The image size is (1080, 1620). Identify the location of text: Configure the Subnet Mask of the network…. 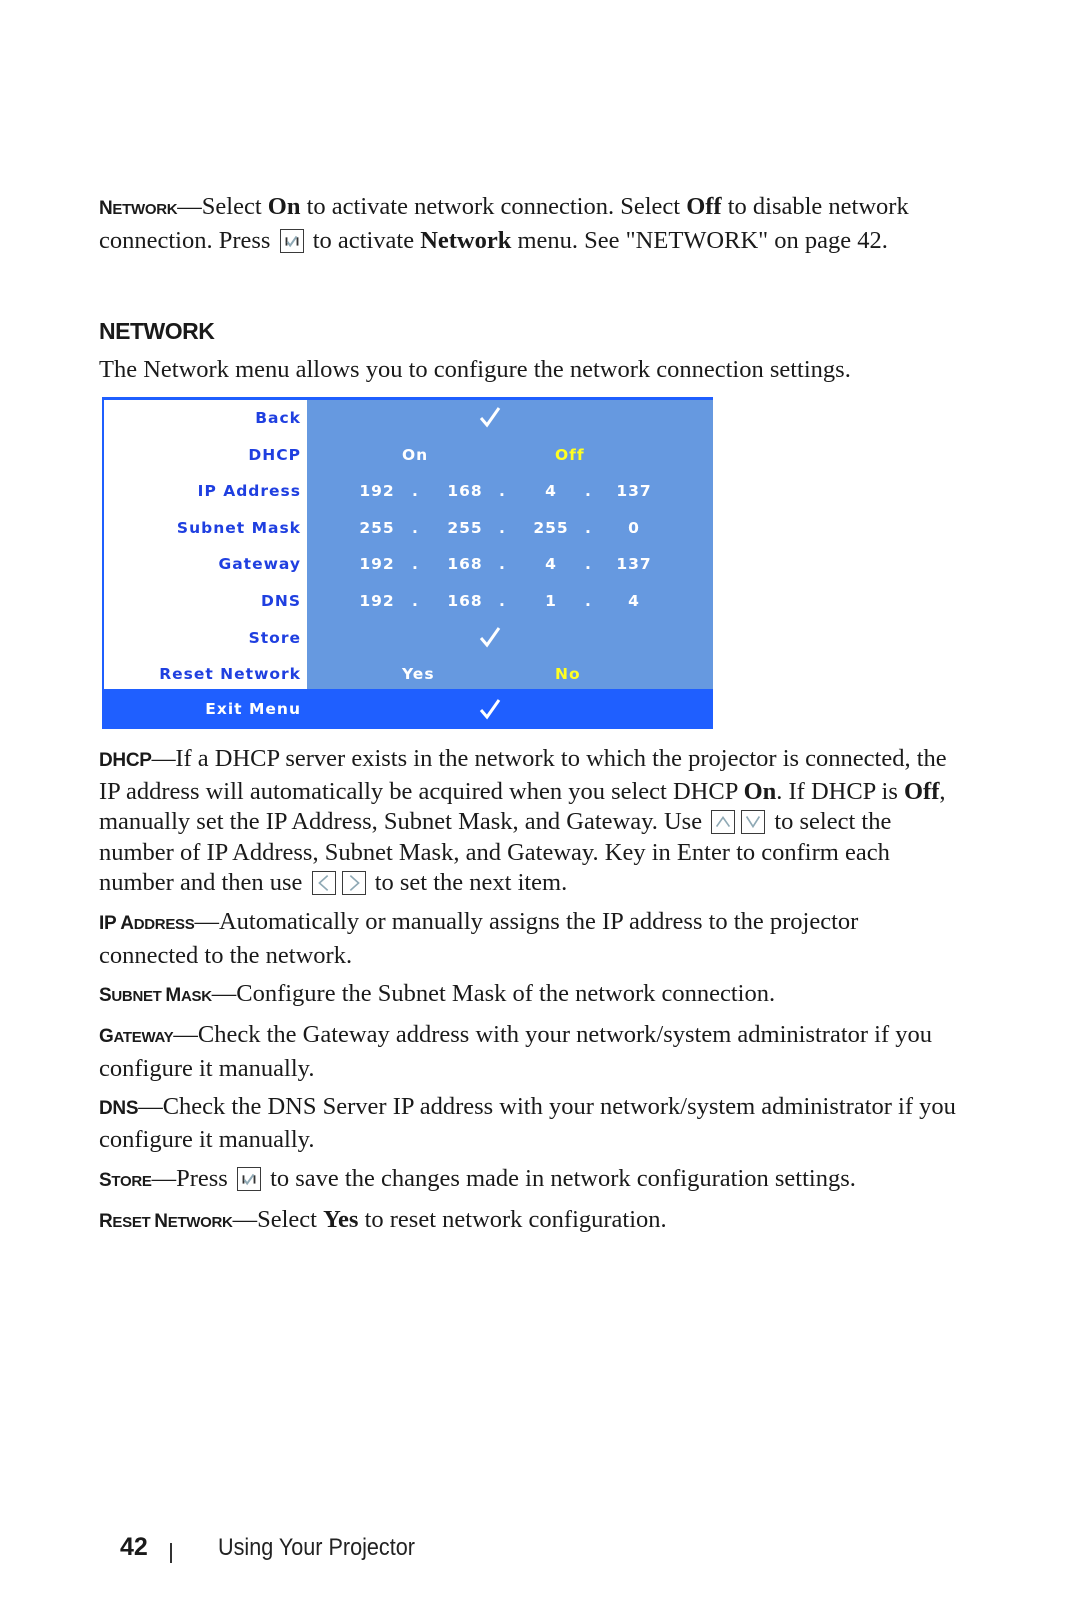
(506, 993).